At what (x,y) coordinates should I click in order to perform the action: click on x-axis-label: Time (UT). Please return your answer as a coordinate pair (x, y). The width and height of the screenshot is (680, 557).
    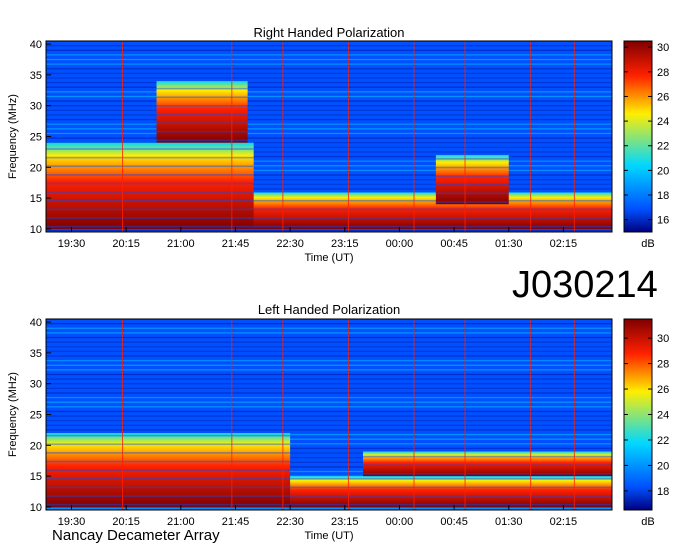
    Looking at the image, I should click on (328, 258).